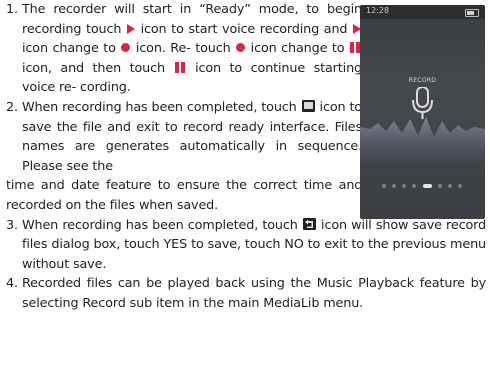 The image size is (490, 382). What do you see at coordinates (378, 10) in the screenshot?
I see `clock: 12:28` at bounding box center [378, 10].